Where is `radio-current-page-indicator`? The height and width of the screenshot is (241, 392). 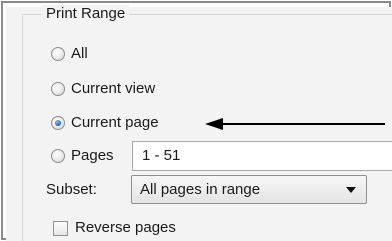 radio-current-page-indicator is located at coordinates (58, 123).